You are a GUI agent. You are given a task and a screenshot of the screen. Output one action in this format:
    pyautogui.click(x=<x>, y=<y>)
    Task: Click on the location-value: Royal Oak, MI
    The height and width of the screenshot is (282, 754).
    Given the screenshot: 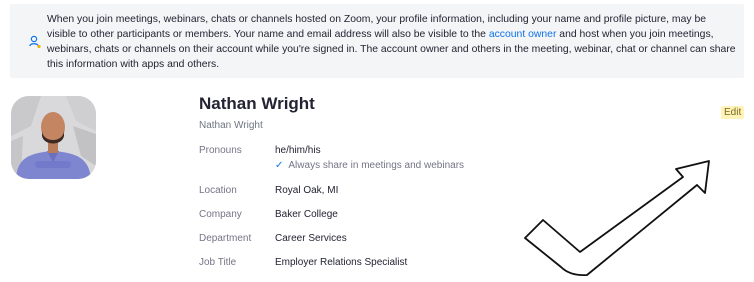 What is the action you would take?
    pyautogui.click(x=307, y=190)
    